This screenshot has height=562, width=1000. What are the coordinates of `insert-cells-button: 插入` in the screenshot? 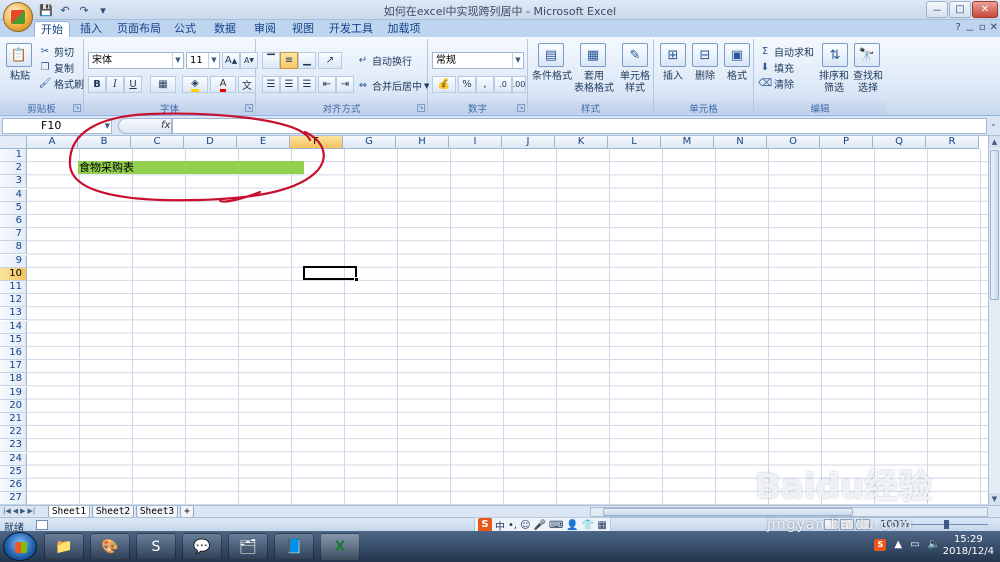 It's located at (673, 77).